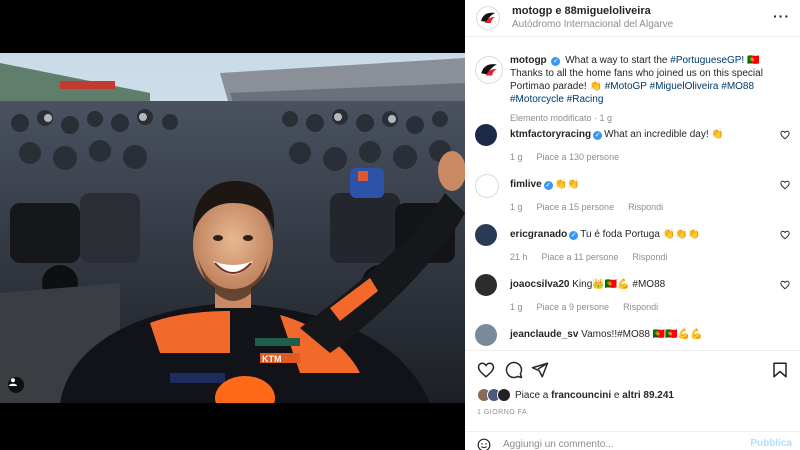  What do you see at coordinates (544, 334) in the screenshot?
I see `commenter-username: jeanclaude_sv` at bounding box center [544, 334].